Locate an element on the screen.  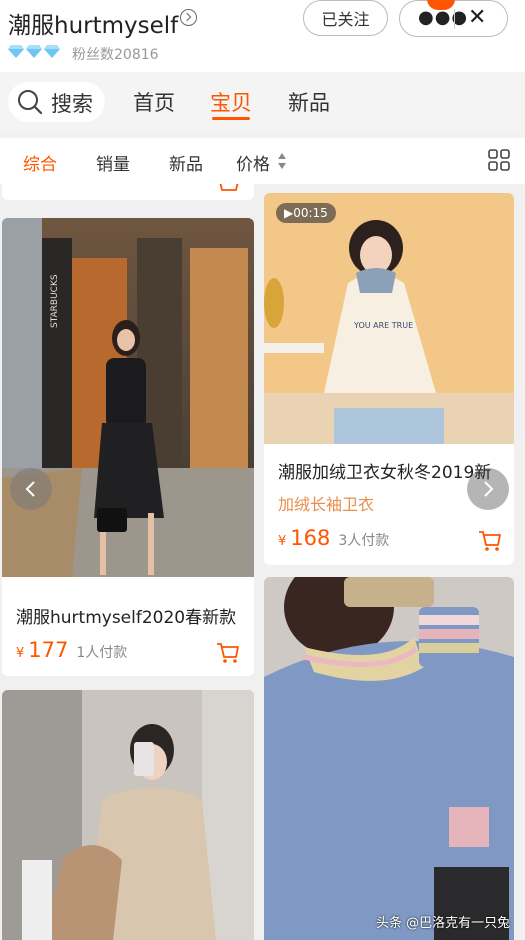
sort-bar: 综合 销量 新品 价格 is located at coordinates (262, 161).